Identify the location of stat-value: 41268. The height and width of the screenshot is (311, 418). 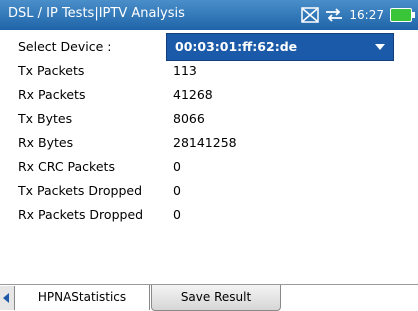
(193, 94).